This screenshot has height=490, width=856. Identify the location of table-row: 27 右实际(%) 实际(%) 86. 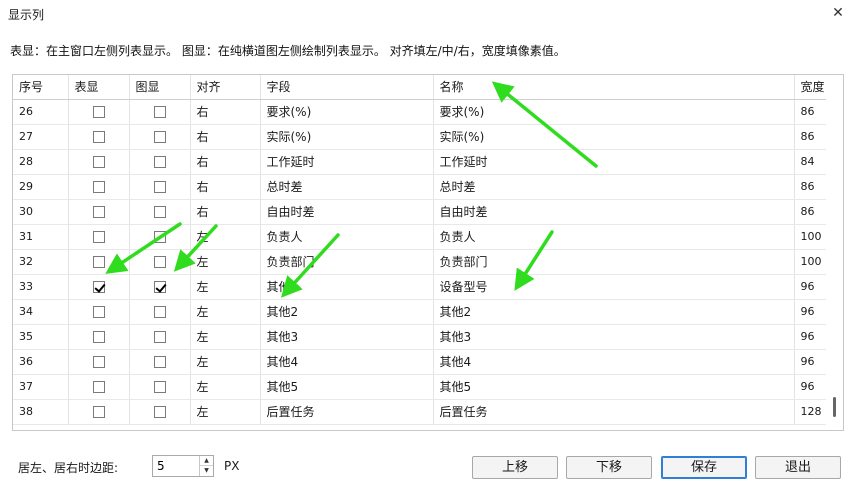
(421, 137).